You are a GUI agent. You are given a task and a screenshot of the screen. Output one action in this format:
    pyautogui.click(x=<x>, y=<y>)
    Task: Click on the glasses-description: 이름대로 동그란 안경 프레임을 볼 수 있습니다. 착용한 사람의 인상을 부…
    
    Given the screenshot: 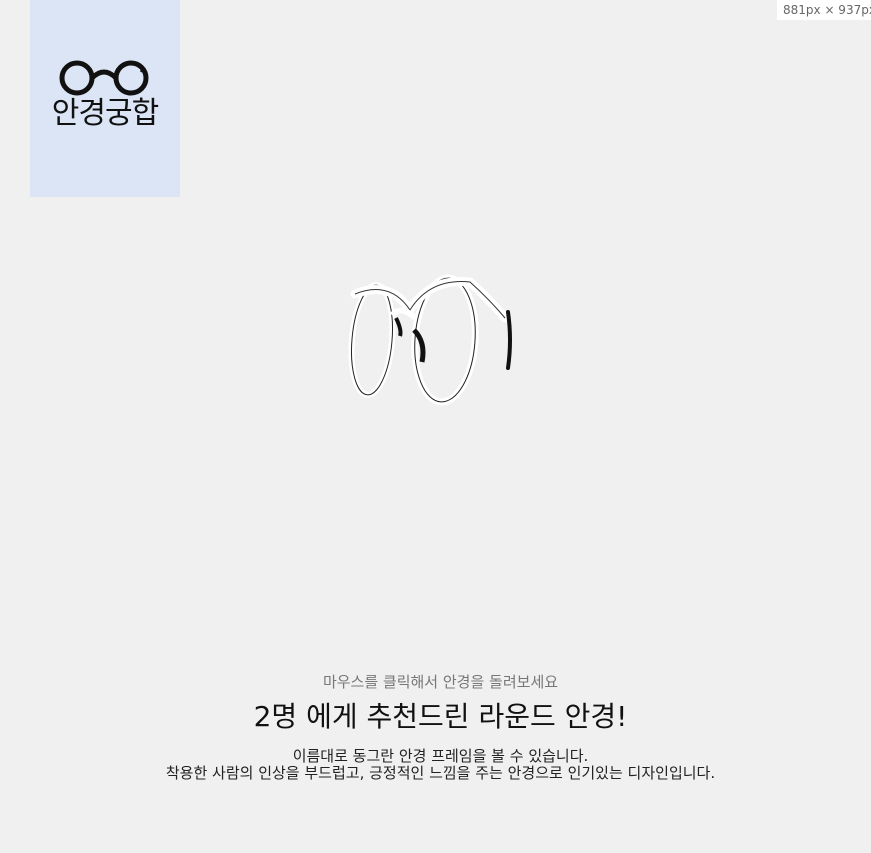 What is the action you would take?
    pyautogui.click(x=435, y=765)
    